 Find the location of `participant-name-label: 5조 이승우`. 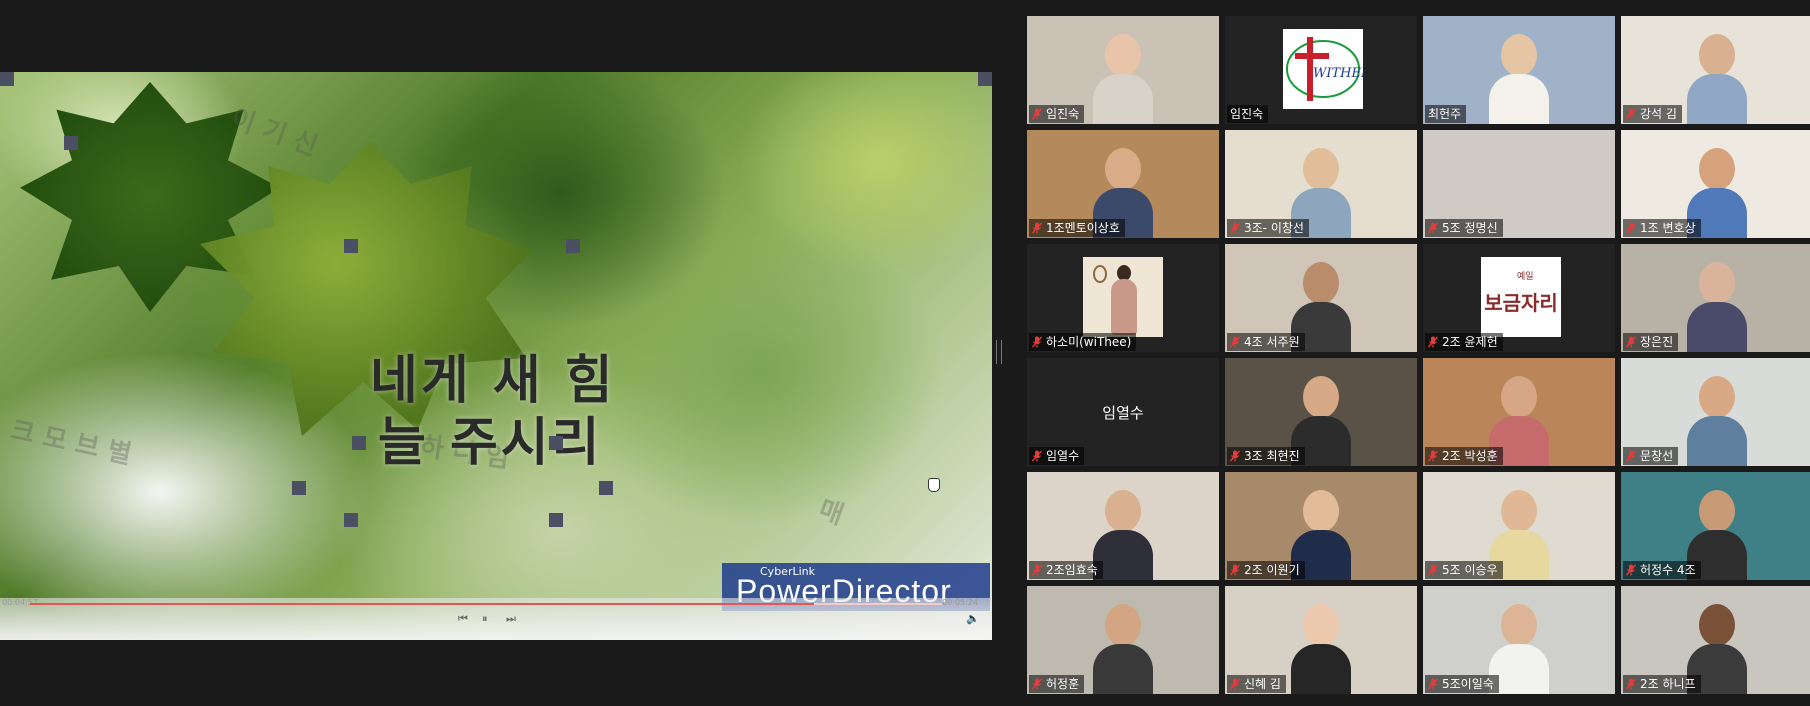

participant-name-label: 5조 이승우 is located at coordinates (1464, 570).